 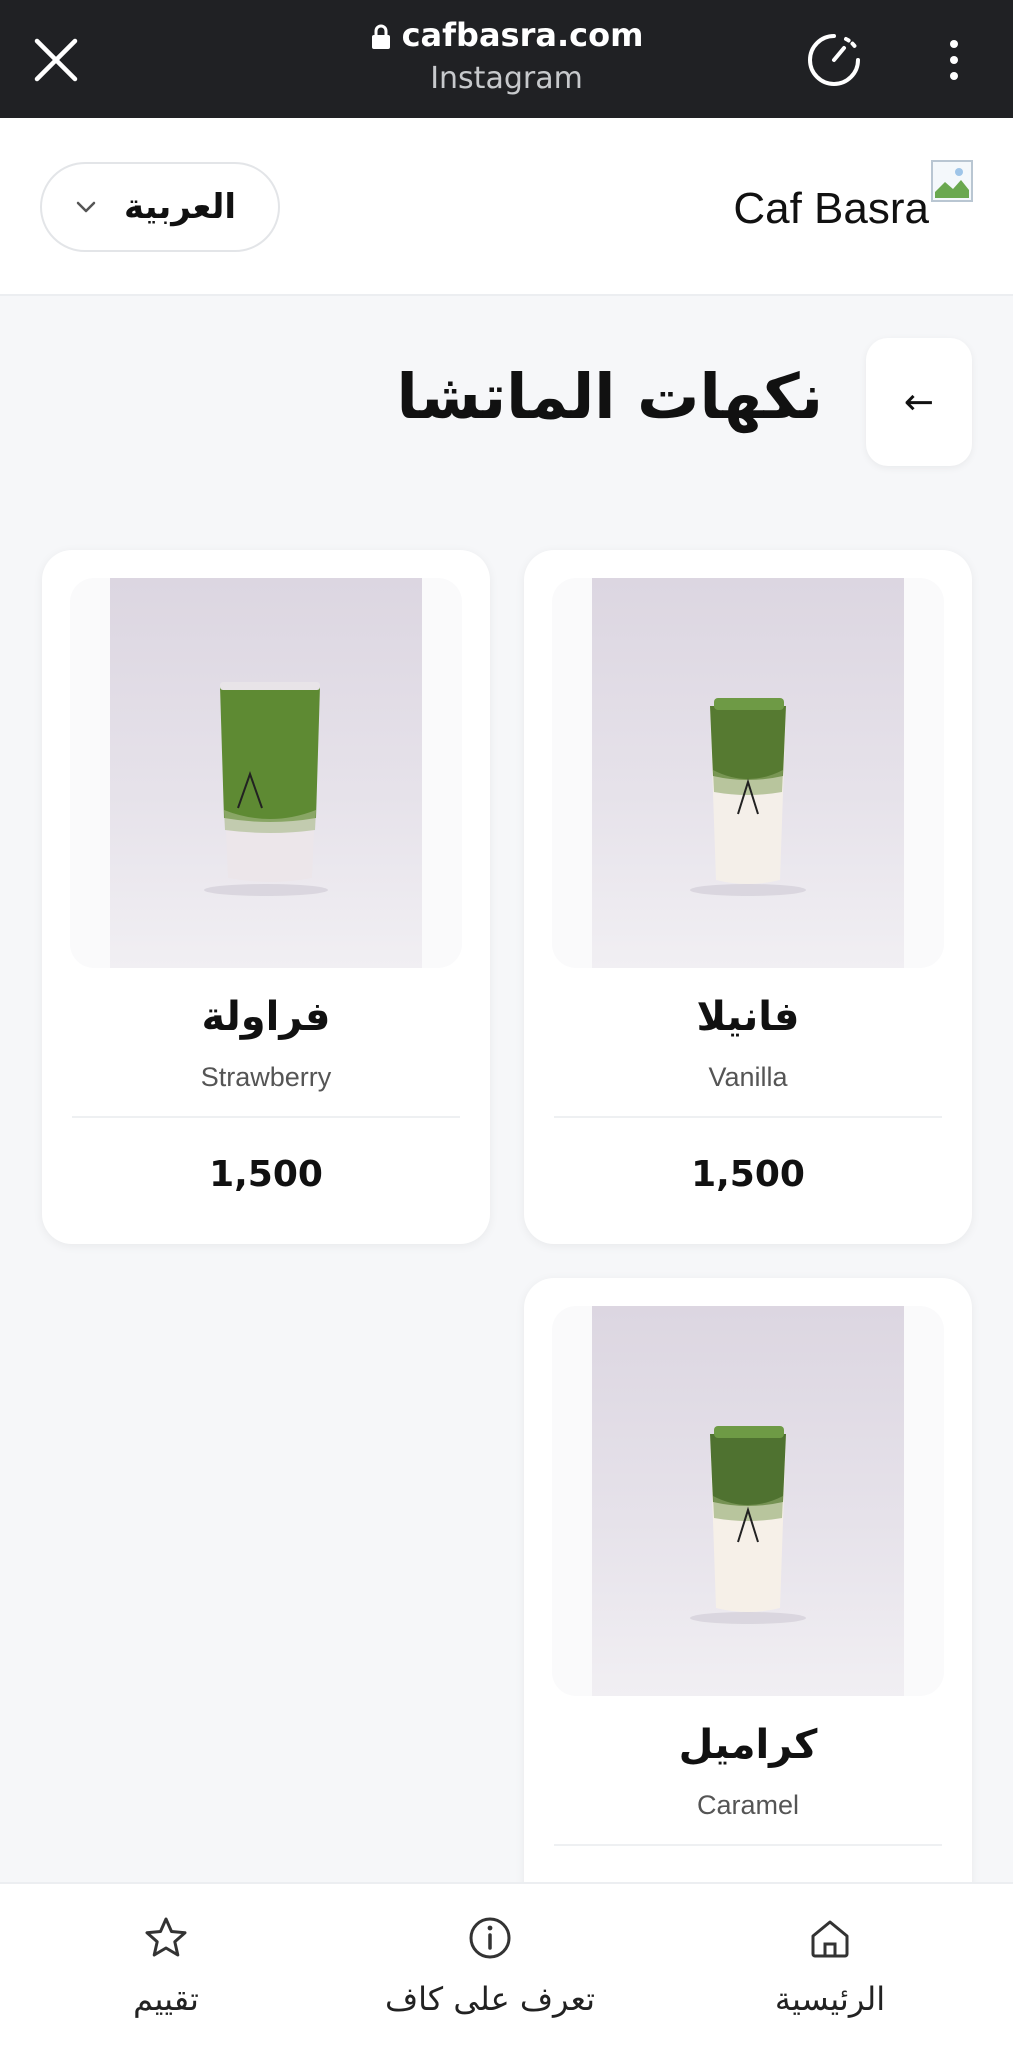 I want to click on arrow-left-icon: ←, so click(x=919, y=402).